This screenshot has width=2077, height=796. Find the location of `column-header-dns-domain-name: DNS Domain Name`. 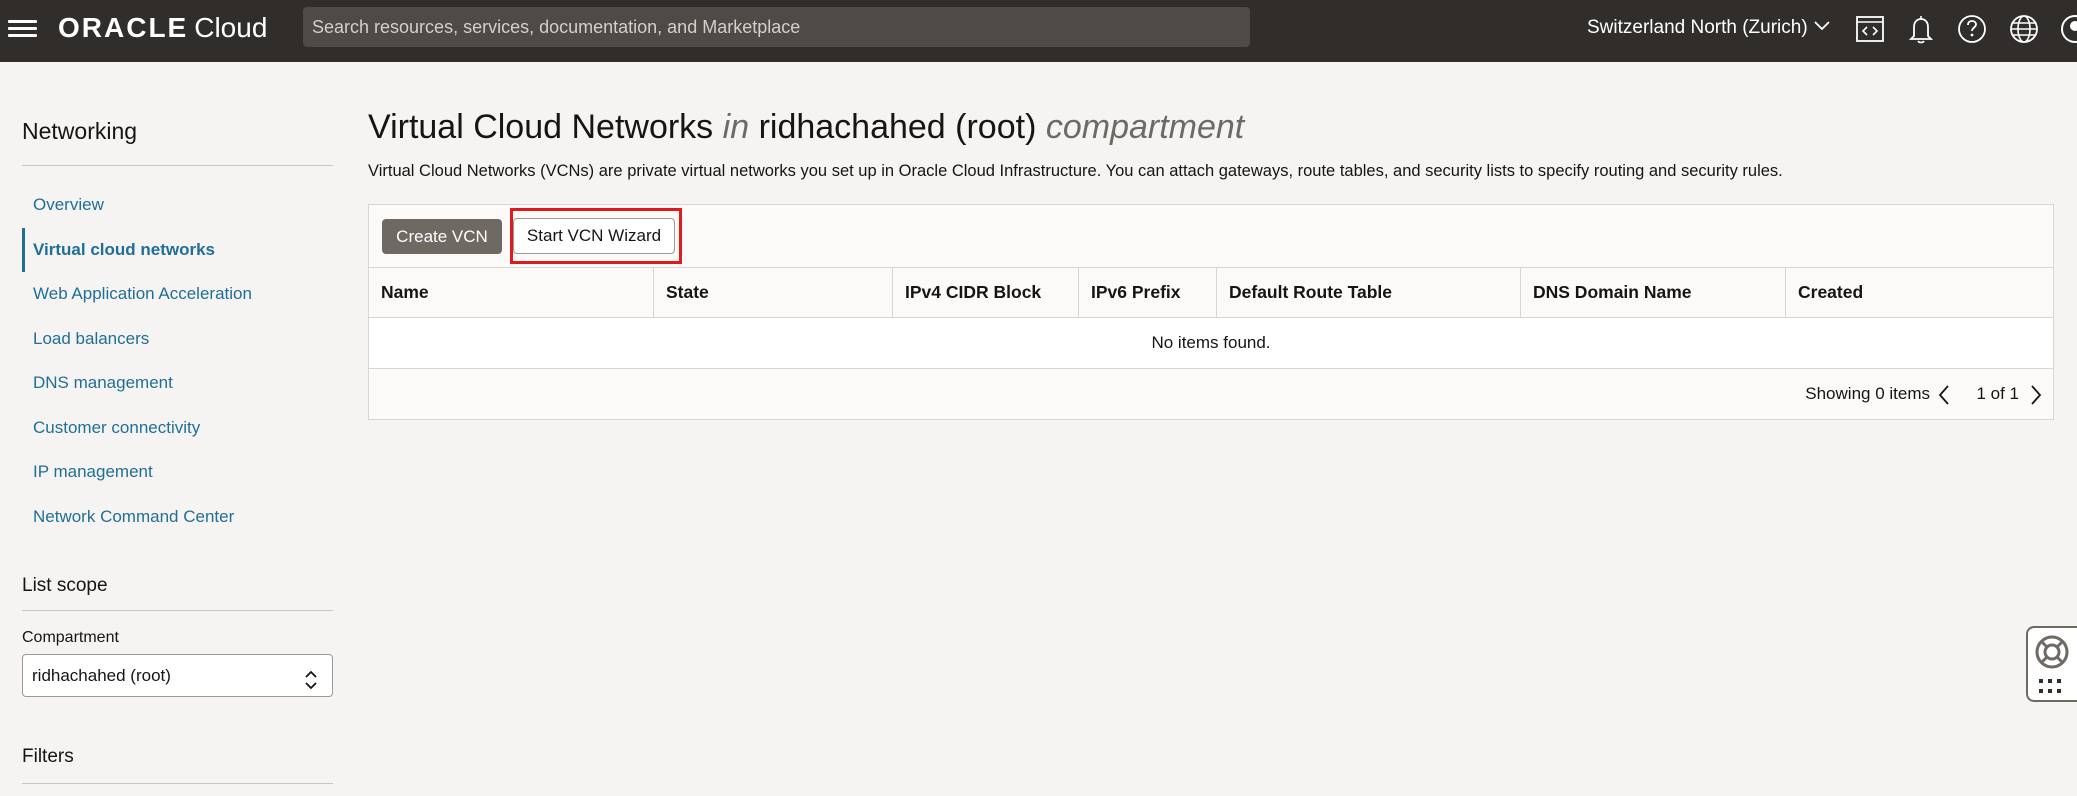

column-header-dns-domain-name: DNS Domain Name is located at coordinates (1653, 292).